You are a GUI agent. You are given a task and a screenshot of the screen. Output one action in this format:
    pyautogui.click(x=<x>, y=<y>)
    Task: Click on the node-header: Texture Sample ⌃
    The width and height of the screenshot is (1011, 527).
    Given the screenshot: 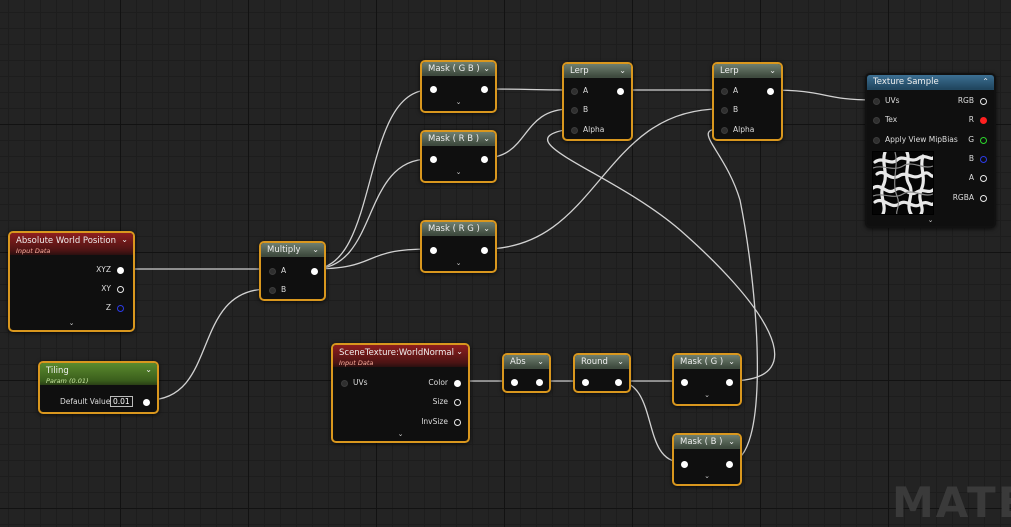 What is the action you would take?
    pyautogui.click(x=930, y=82)
    